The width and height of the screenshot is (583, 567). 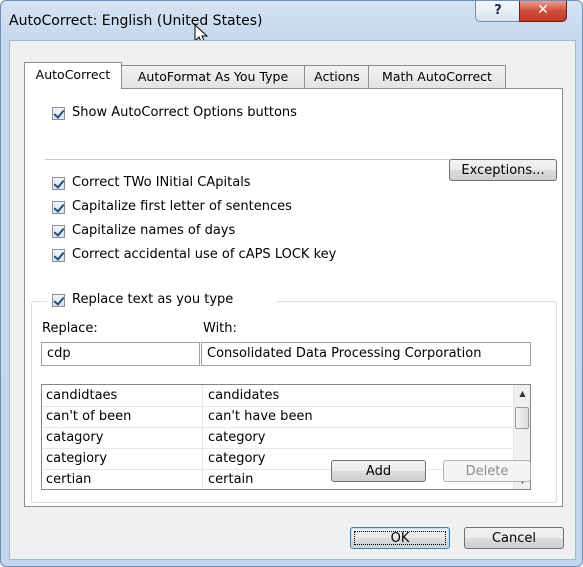 I want to click on scrollbar-thumb, so click(x=522, y=418).